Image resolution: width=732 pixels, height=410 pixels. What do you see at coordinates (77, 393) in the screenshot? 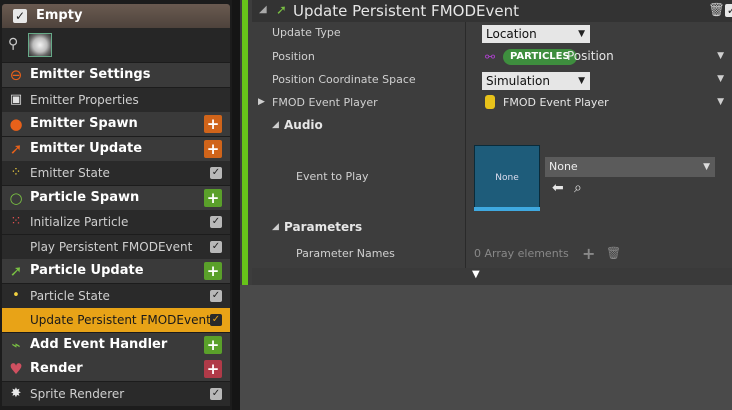
I see `stack-row-label: Sprite Renderer` at bounding box center [77, 393].